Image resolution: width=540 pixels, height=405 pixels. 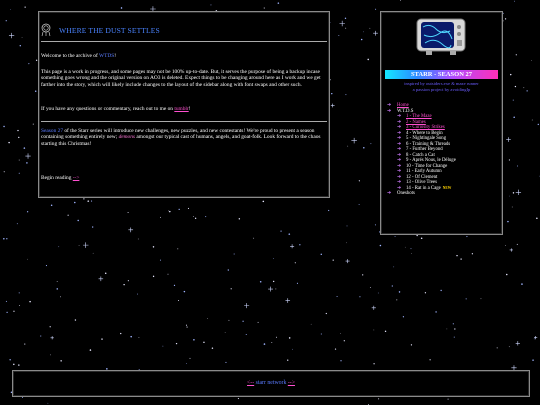 What do you see at coordinates (419, 116) in the screenshot?
I see `nav-label: 1 - The Maze` at bounding box center [419, 116].